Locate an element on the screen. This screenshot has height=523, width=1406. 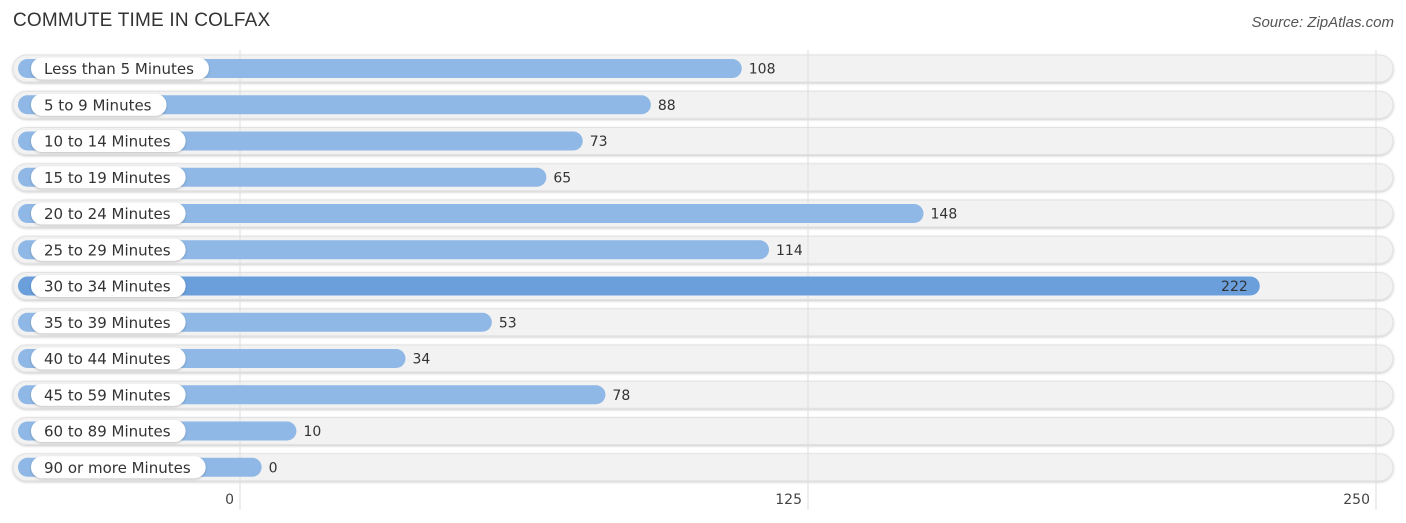
value-label: 78 is located at coordinates (621, 396).